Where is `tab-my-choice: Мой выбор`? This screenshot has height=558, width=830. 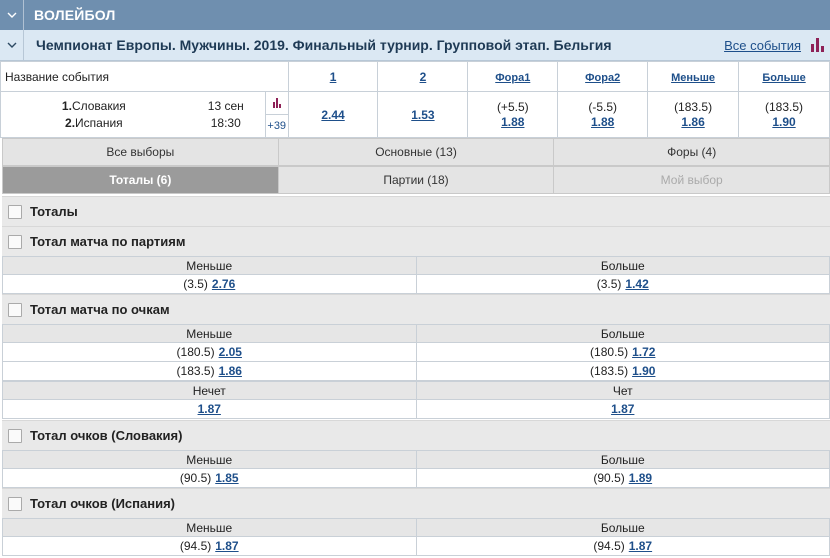
tab-my-choice: Мой выбор is located at coordinates (691, 180).